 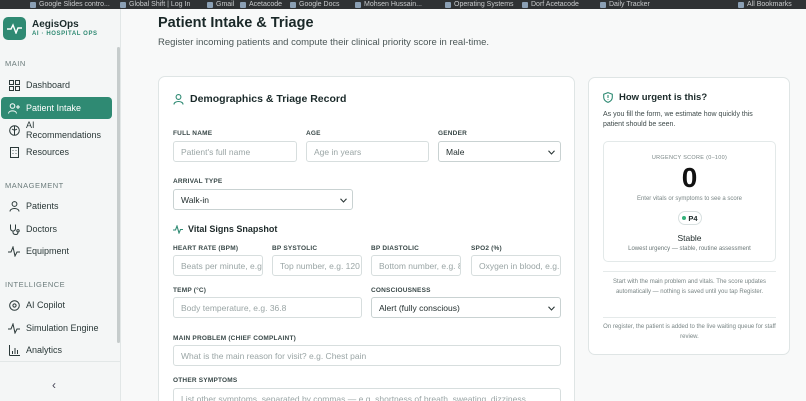 What do you see at coordinates (193, 133) in the screenshot?
I see `full-name-label: FULL NAME` at bounding box center [193, 133].